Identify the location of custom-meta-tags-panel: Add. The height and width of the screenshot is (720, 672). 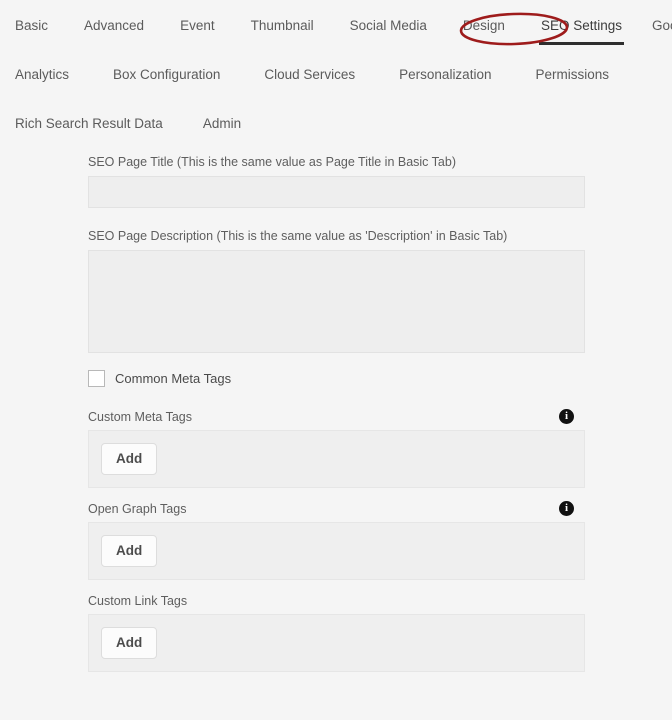
(336, 459).